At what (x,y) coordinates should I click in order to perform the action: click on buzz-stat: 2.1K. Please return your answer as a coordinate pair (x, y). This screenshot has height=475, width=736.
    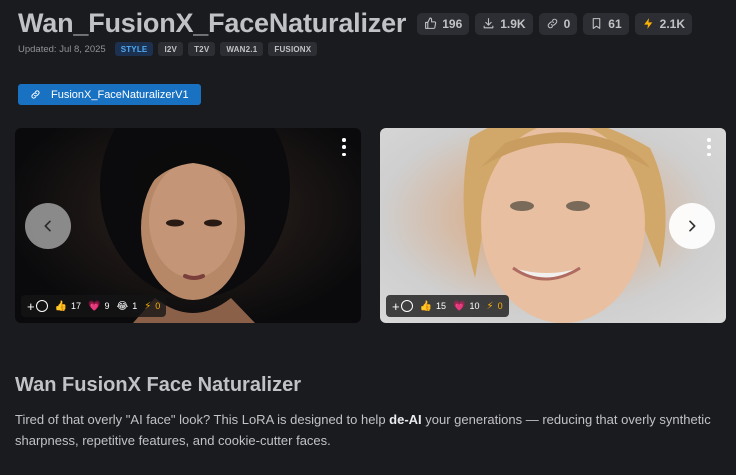
    Looking at the image, I should click on (663, 23).